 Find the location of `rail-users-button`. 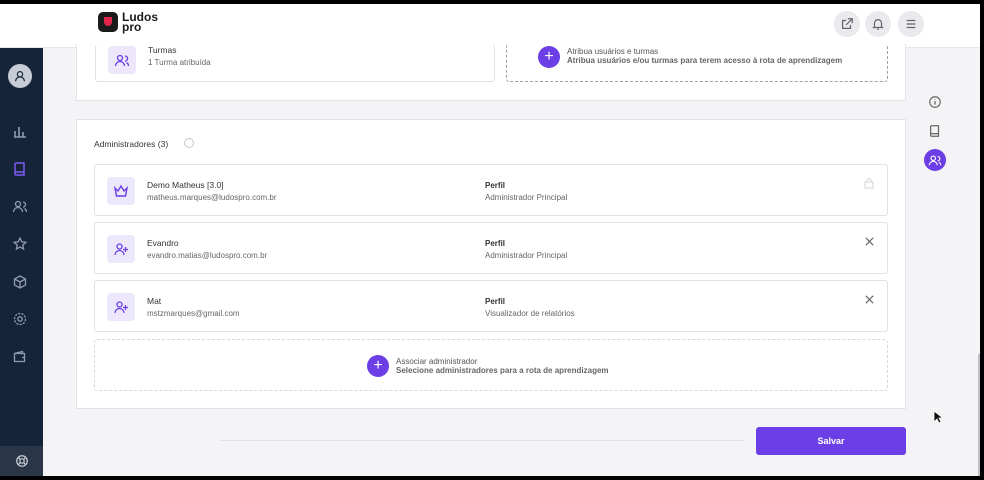

rail-users-button is located at coordinates (935, 160).